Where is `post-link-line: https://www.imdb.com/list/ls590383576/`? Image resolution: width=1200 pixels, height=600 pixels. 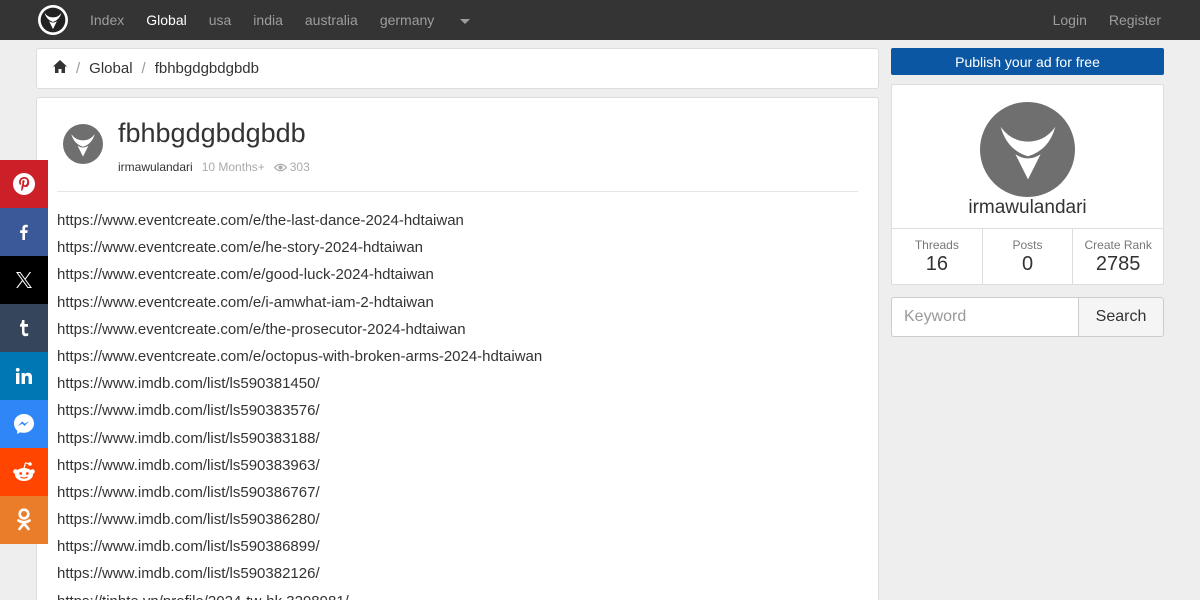
post-link-line: https://www.imdb.com/list/ls590383576/ is located at coordinates (457, 413).